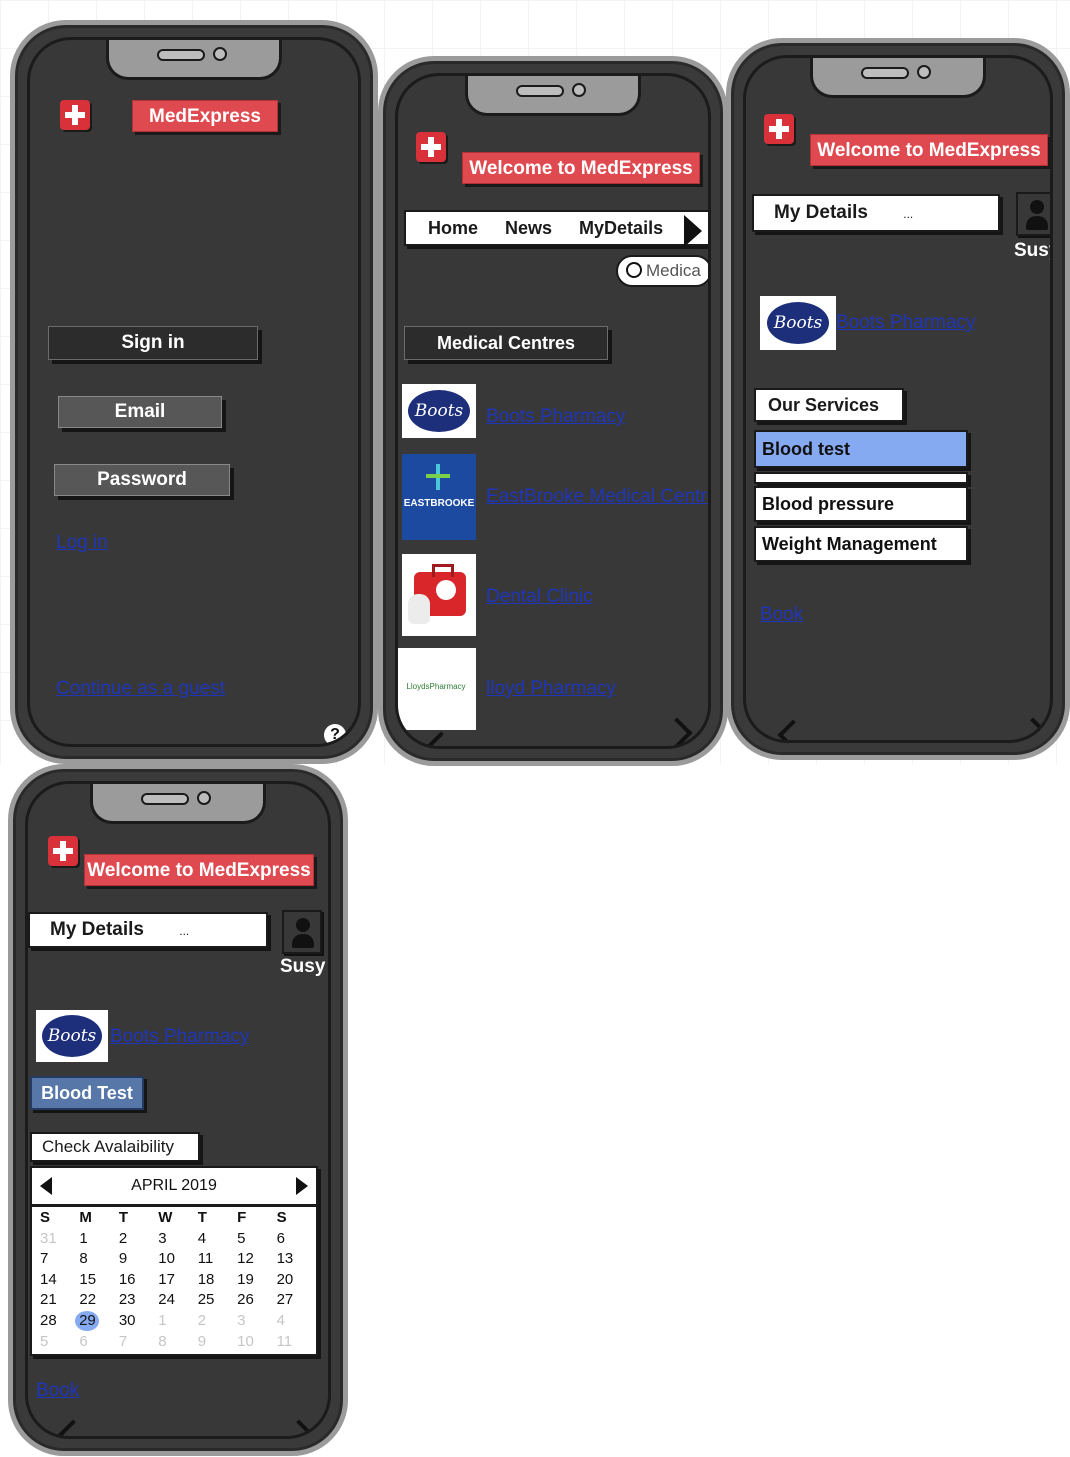 The width and height of the screenshot is (1070, 1457). Describe the element at coordinates (539, 597) in the screenshot. I see `centre-link-dental: Dental Clinic` at that location.